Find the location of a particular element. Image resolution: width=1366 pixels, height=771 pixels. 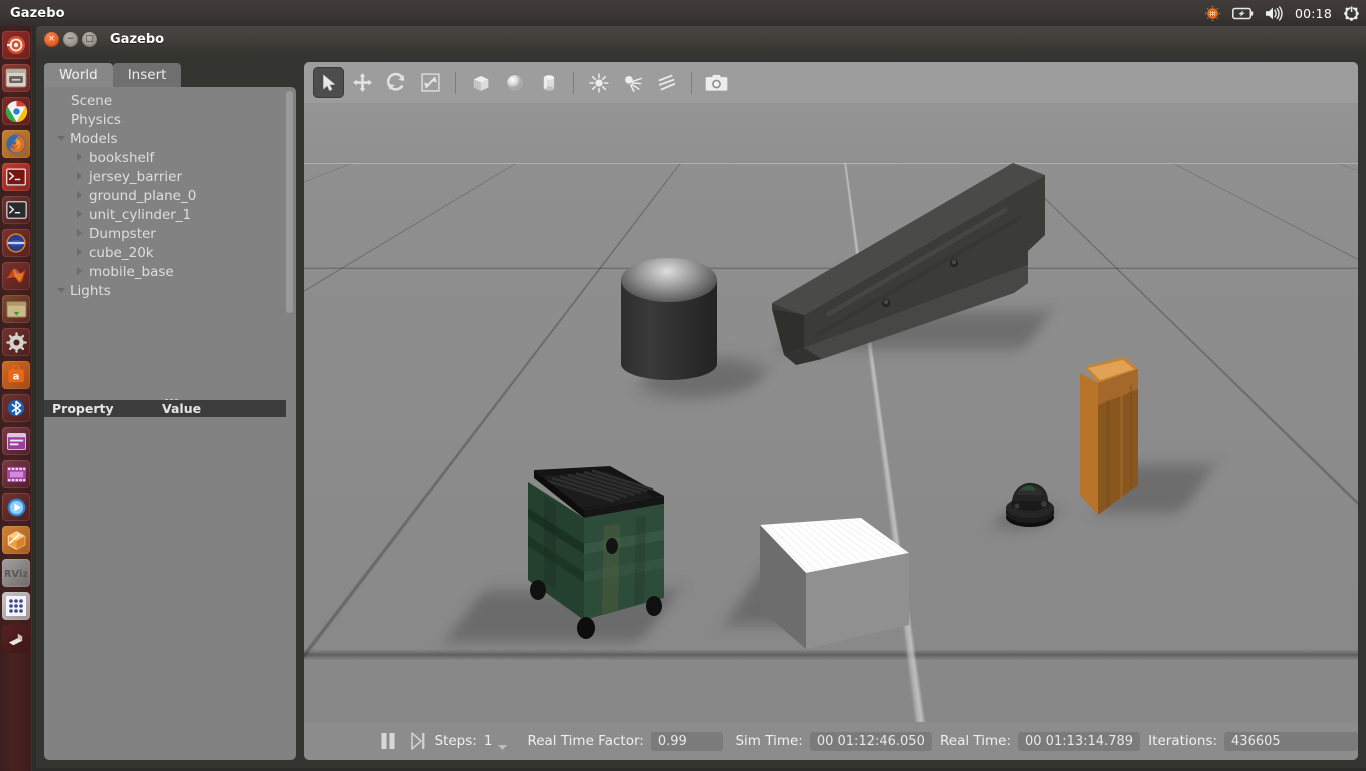

panel-tabs: World Insert is located at coordinates (170, 75).